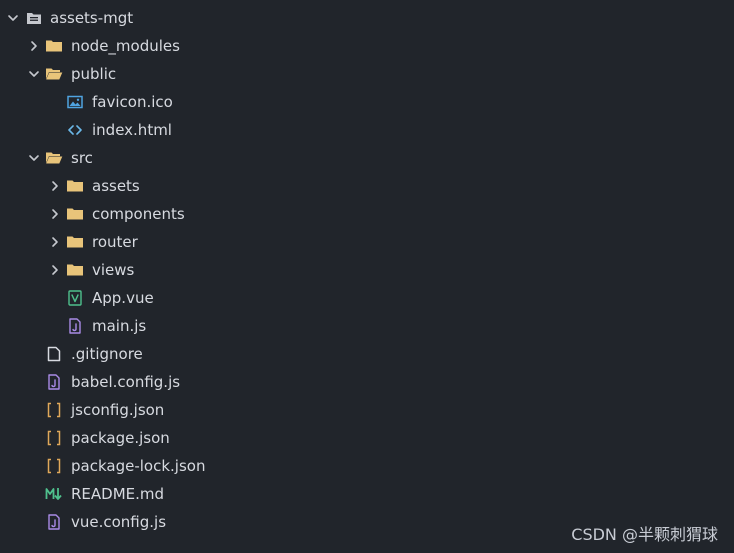 The width and height of the screenshot is (734, 553). Describe the element at coordinates (118, 494) in the screenshot. I see `tree-item-label: README.md` at that location.